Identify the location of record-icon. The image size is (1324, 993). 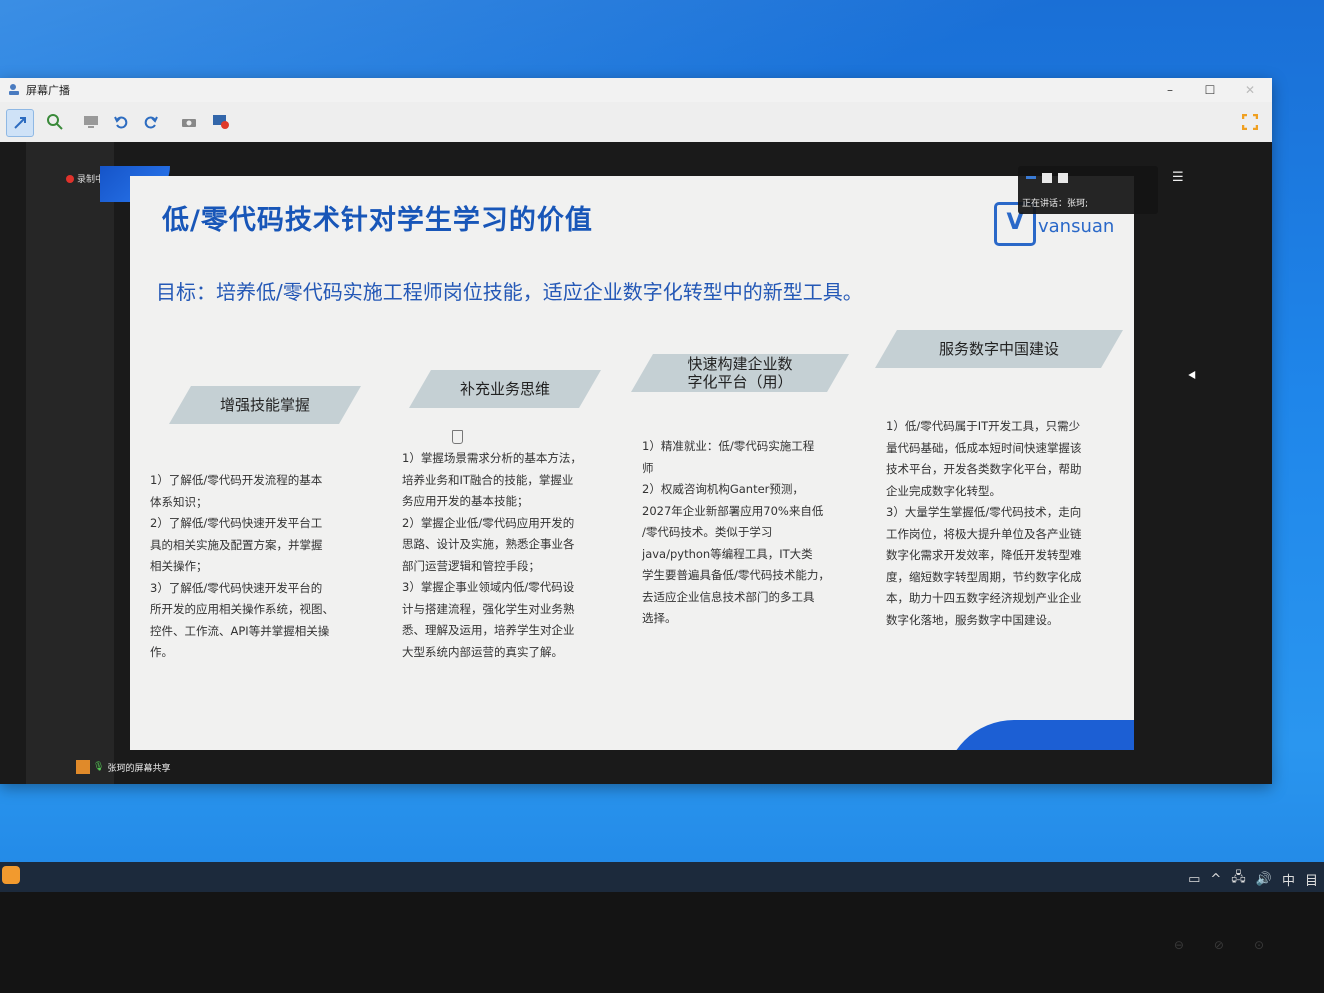
(221, 122).